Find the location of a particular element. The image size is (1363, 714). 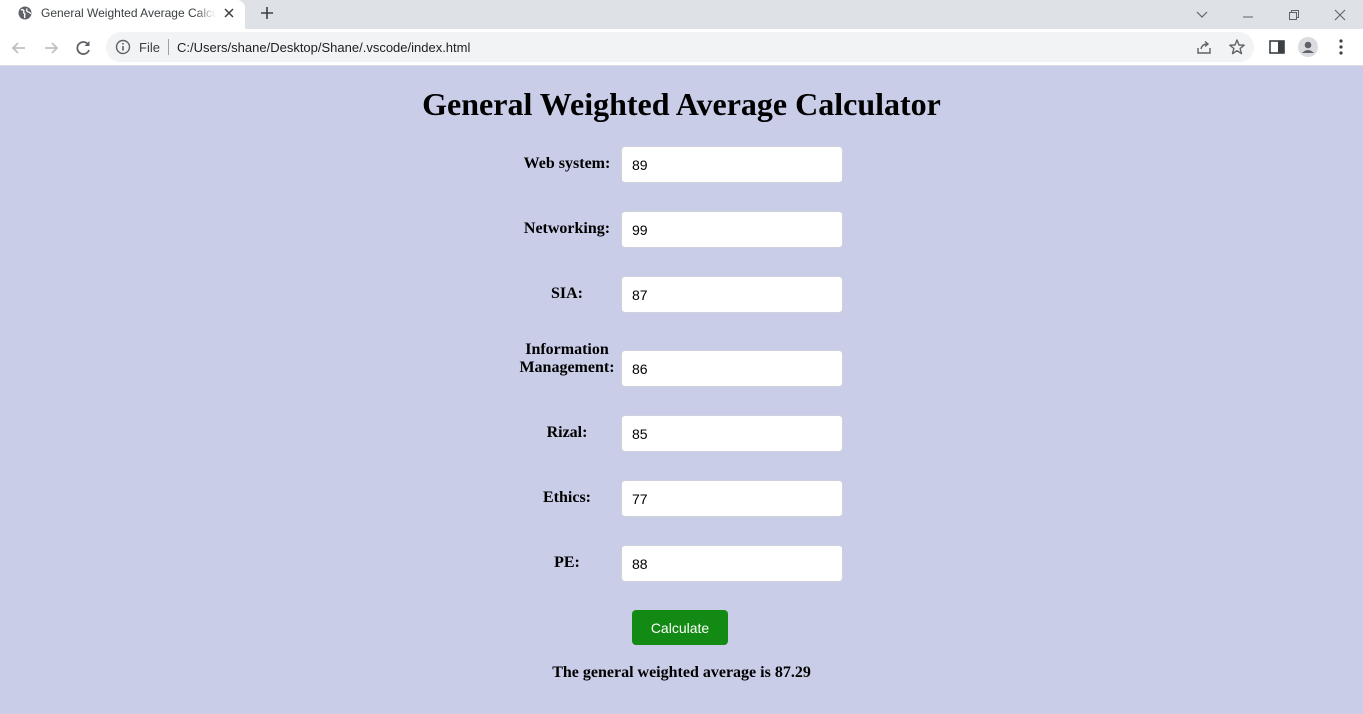

tab-search-button is located at coordinates (1202, 14).